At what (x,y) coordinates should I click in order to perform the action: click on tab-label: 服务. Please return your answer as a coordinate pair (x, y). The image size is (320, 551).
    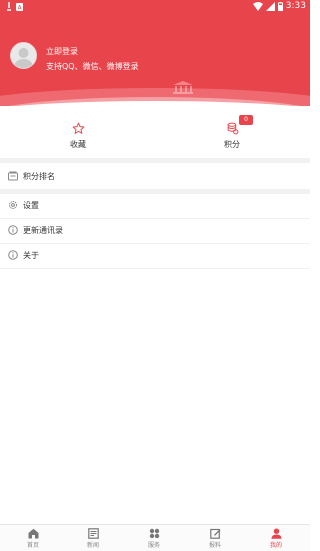
    Looking at the image, I should click on (153, 545).